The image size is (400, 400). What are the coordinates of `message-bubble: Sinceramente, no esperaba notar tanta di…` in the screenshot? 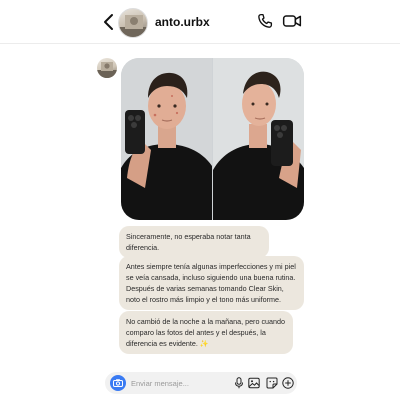 It's located at (194, 242).